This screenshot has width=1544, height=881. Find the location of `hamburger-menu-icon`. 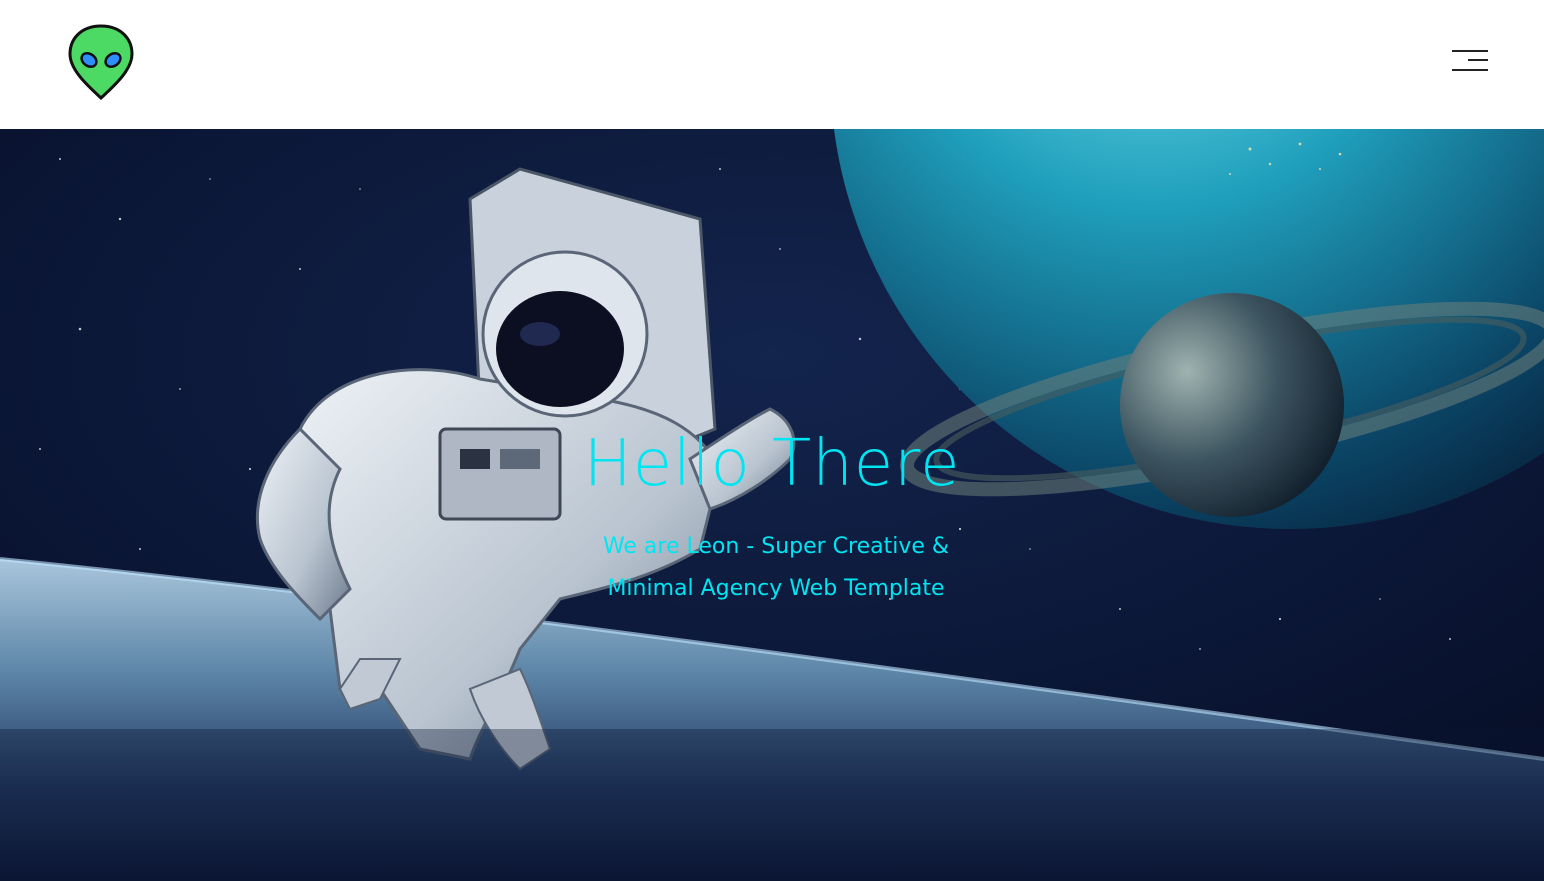

hamburger-menu-icon is located at coordinates (1470, 61).